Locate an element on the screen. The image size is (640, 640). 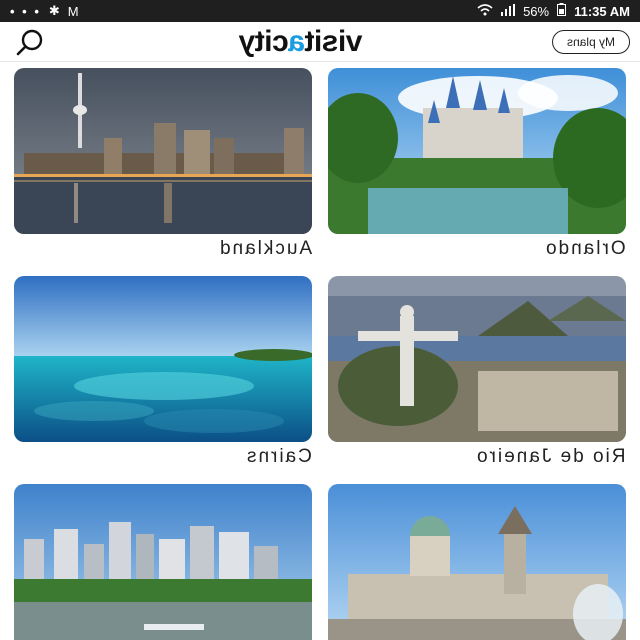
city-card-auckland: Auckland is located at coordinates (163, 163).